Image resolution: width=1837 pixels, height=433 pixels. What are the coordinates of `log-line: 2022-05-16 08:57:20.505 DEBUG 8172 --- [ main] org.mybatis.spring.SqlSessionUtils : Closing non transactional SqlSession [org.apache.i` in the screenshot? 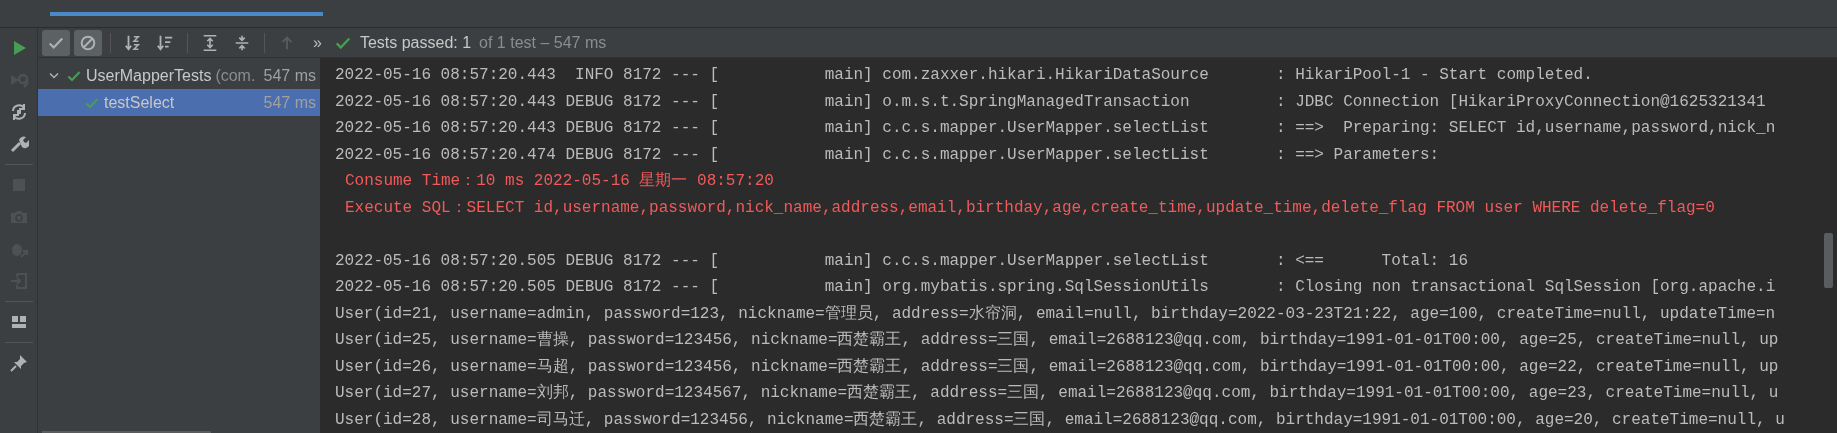 It's located at (1055, 287).